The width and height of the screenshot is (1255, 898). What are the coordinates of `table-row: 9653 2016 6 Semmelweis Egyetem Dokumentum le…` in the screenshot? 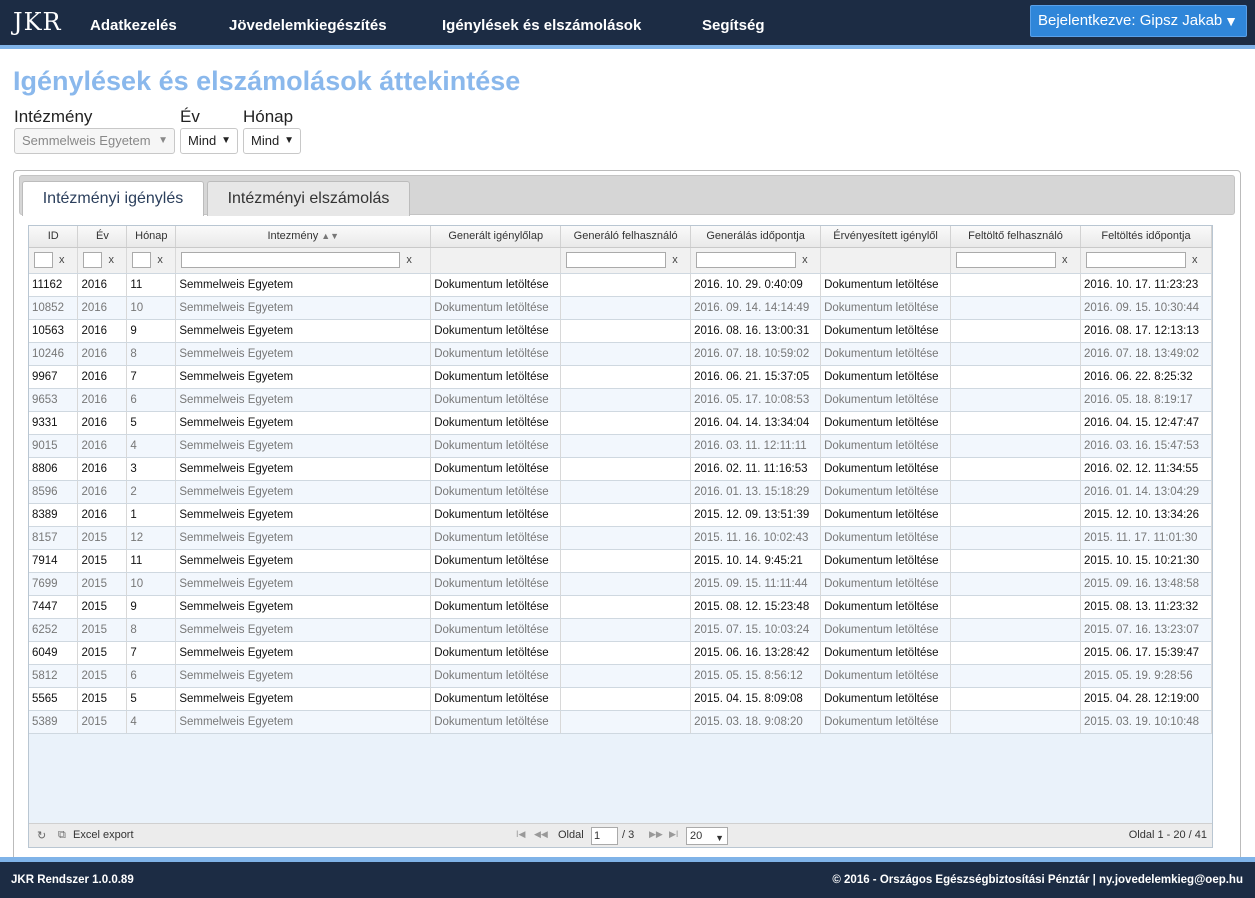 It's located at (620, 400).